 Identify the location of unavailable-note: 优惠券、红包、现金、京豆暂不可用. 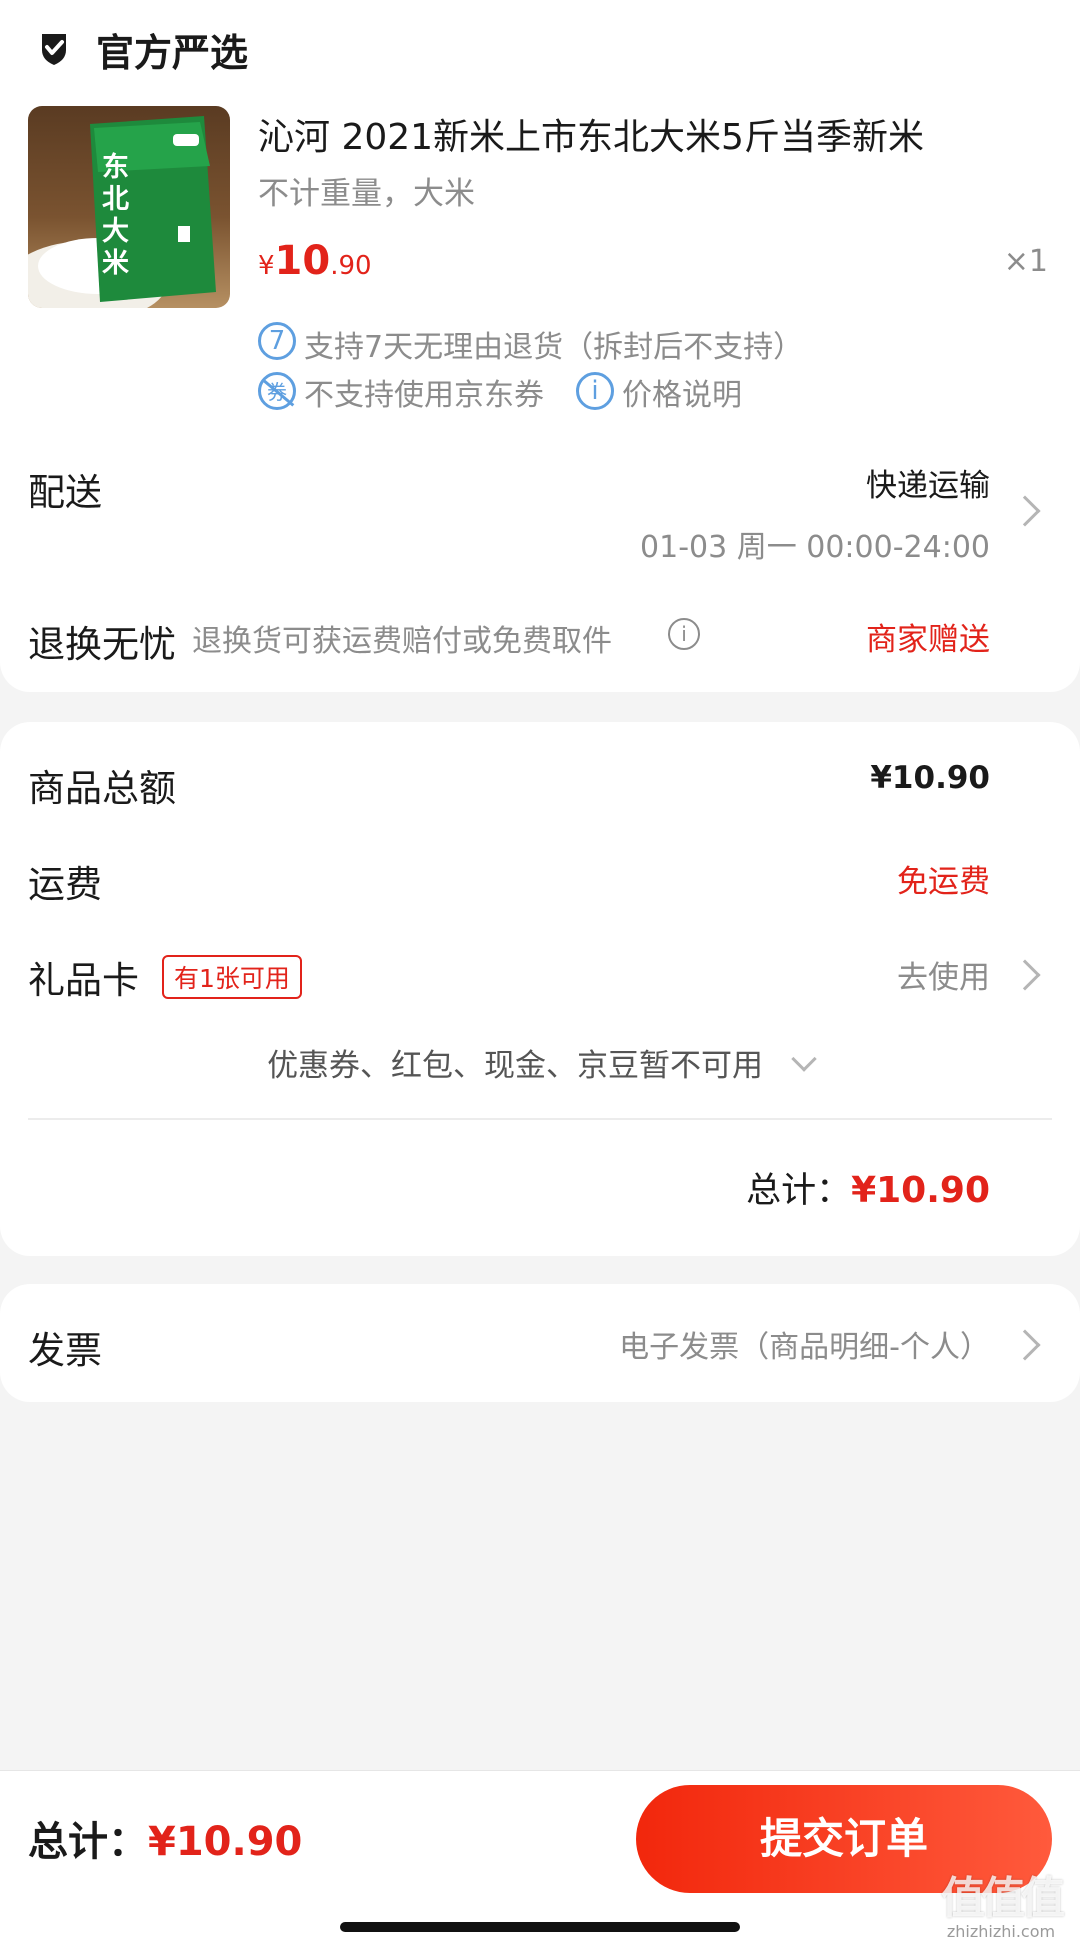
(540, 1062).